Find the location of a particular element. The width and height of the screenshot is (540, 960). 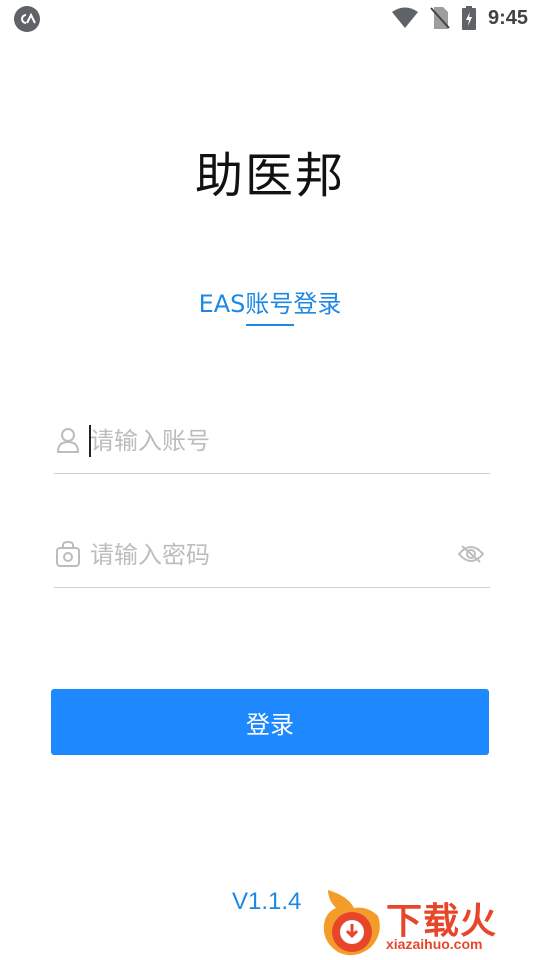

user-icon is located at coordinates (68, 440).